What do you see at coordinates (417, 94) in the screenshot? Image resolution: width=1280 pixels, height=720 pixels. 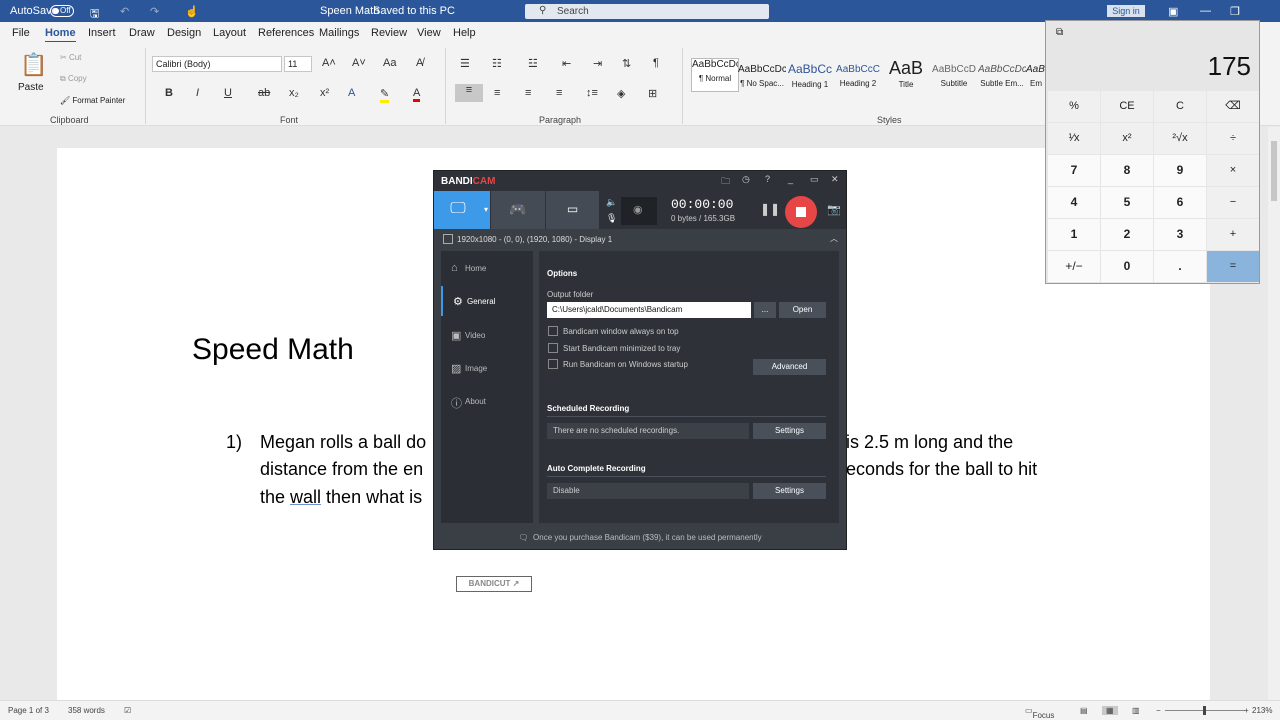 I see `font-color-icon: A` at bounding box center [417, 94].